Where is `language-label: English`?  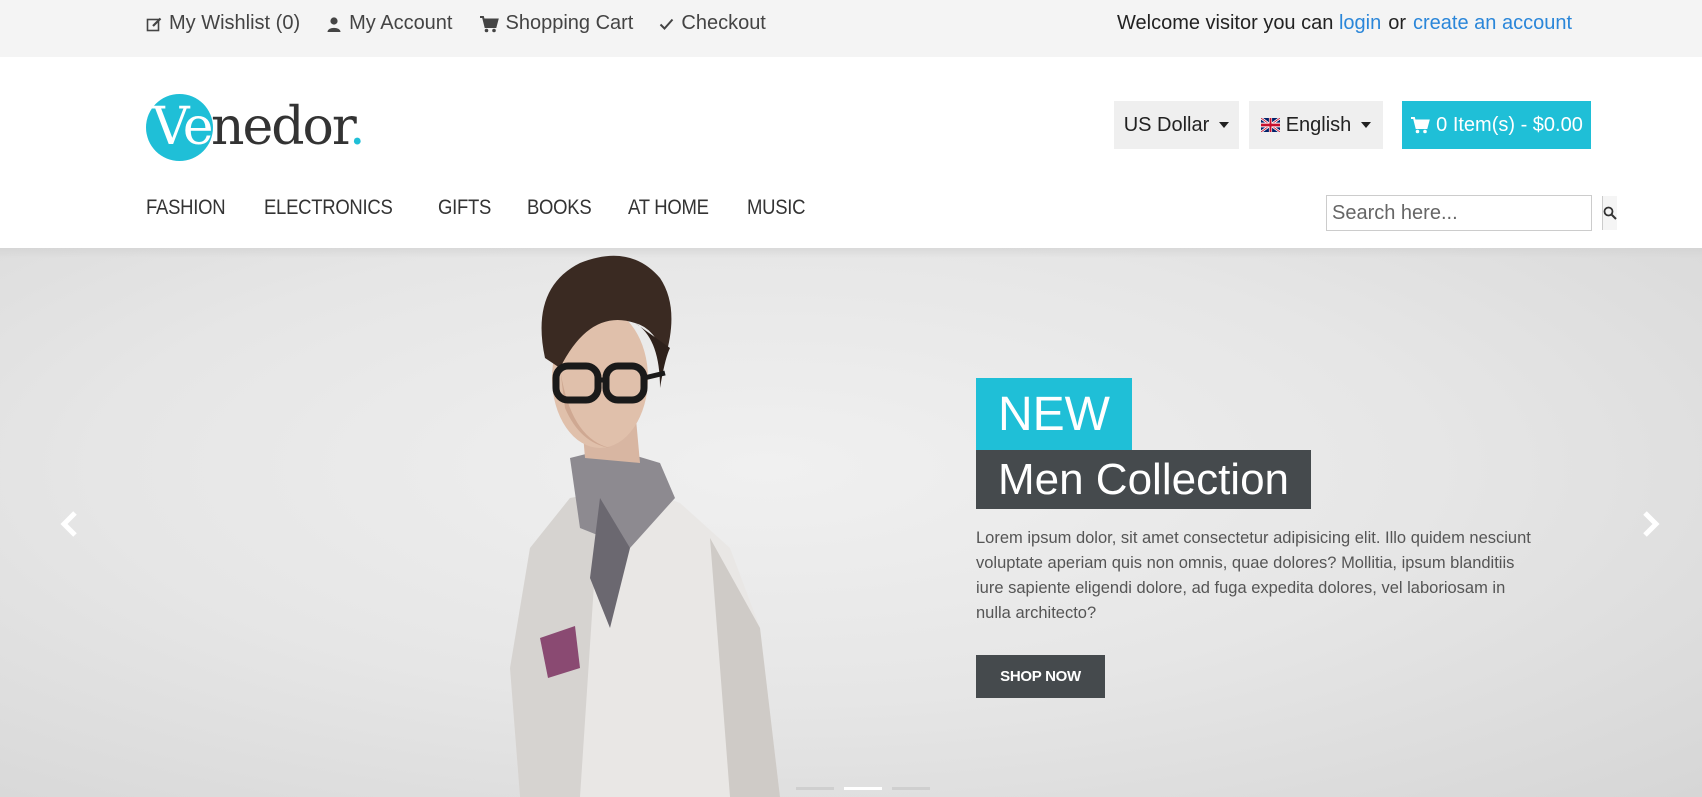
language-label: English is located at coordinates (1318, 124).